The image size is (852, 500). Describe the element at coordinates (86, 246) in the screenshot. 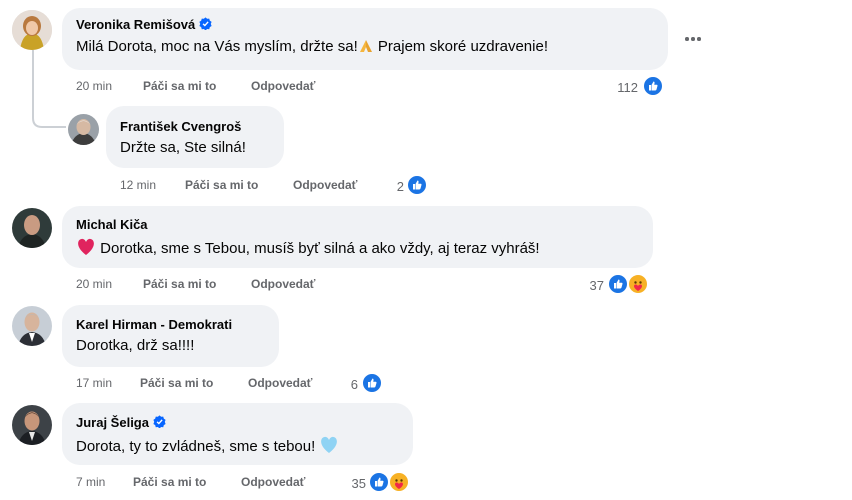

I see `red-heart-emoji-icon` at that location.